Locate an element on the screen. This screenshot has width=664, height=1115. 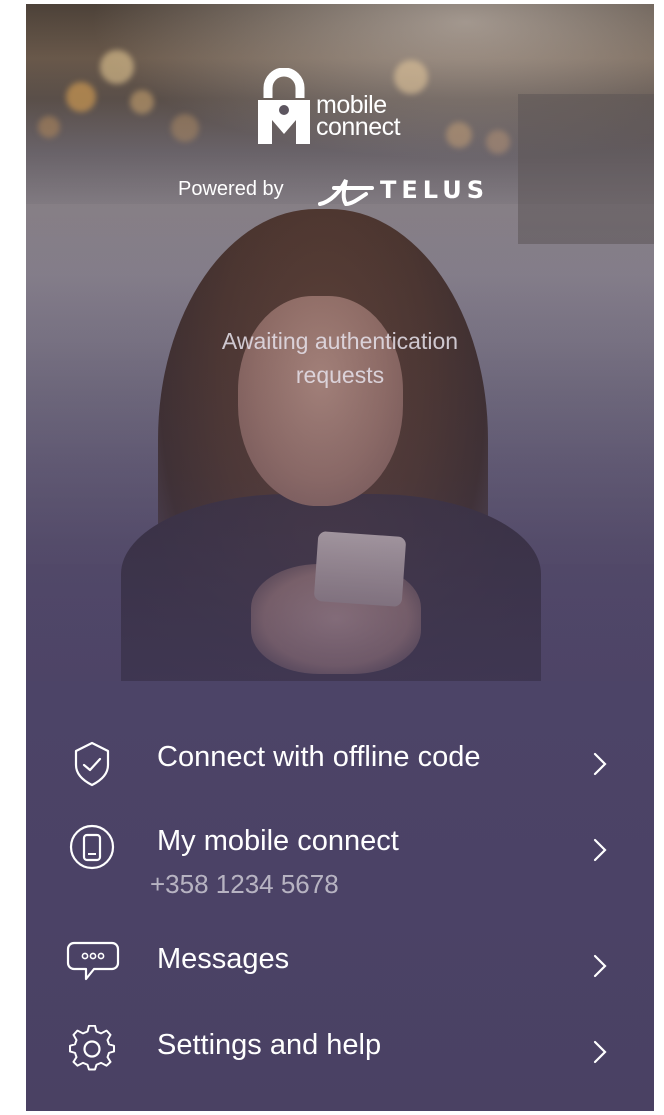
powered-by-row: Powered by TELUS is located at coordinates (348, 192).